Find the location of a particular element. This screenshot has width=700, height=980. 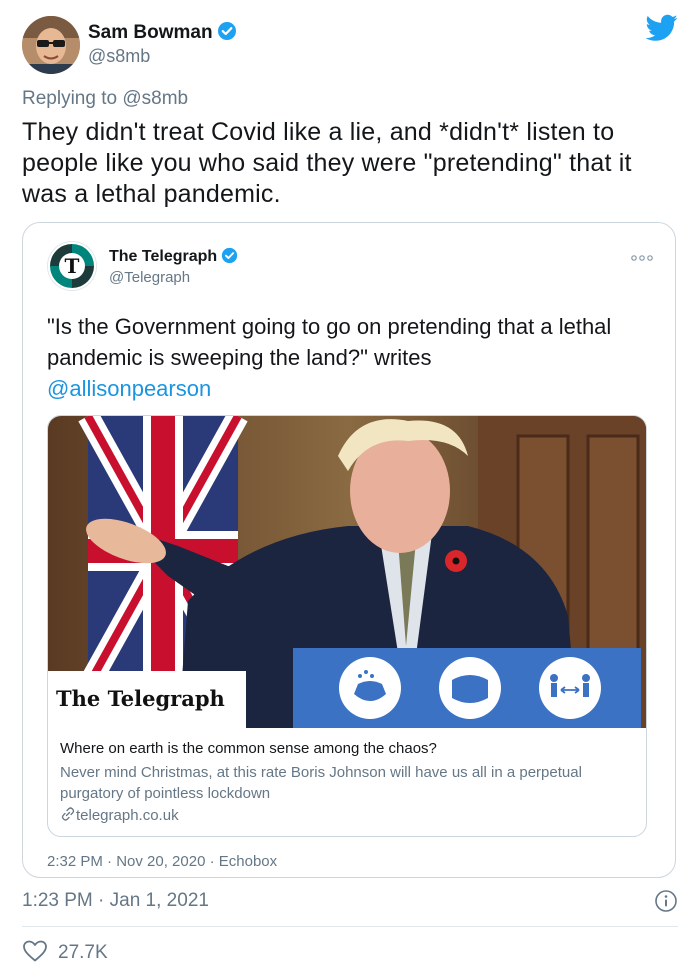

author-name-text: Sam Bowman is located at coordinates (150, 32).